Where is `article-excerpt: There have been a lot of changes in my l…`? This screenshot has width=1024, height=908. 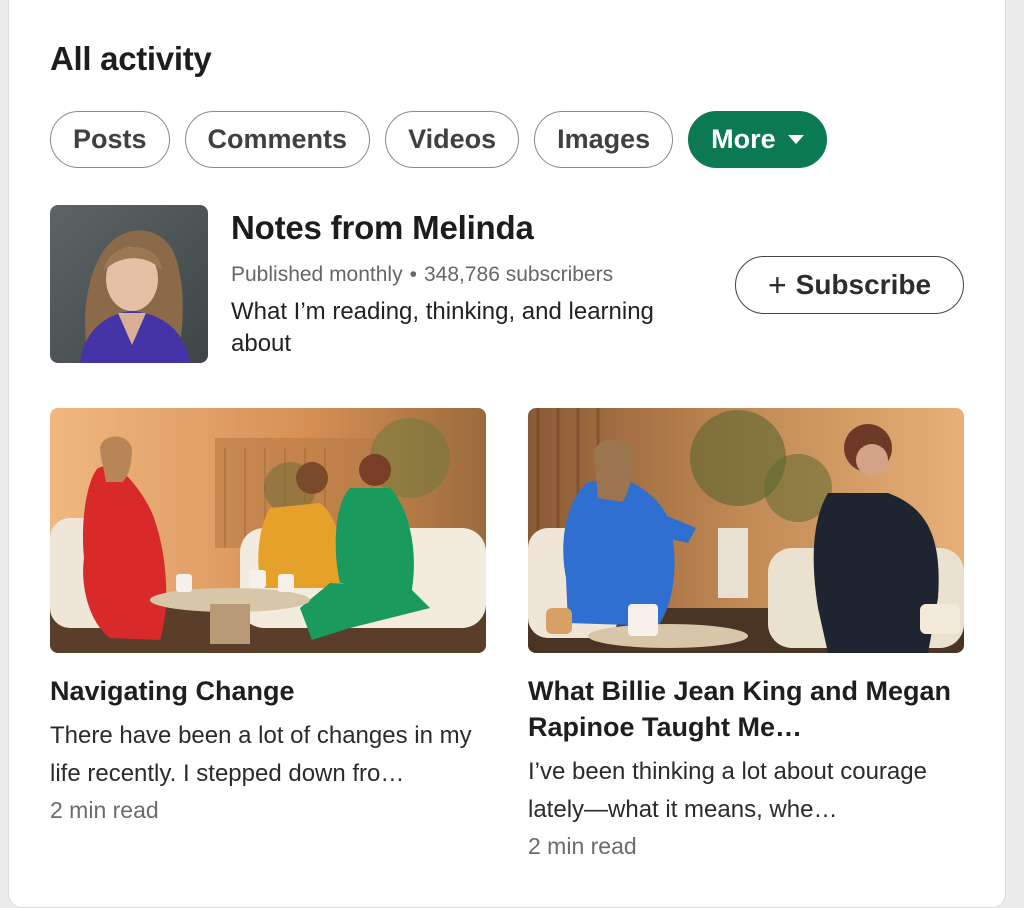
article-excerpt: There have been a lot of changes in my l… is located at coordinates (261, 754).